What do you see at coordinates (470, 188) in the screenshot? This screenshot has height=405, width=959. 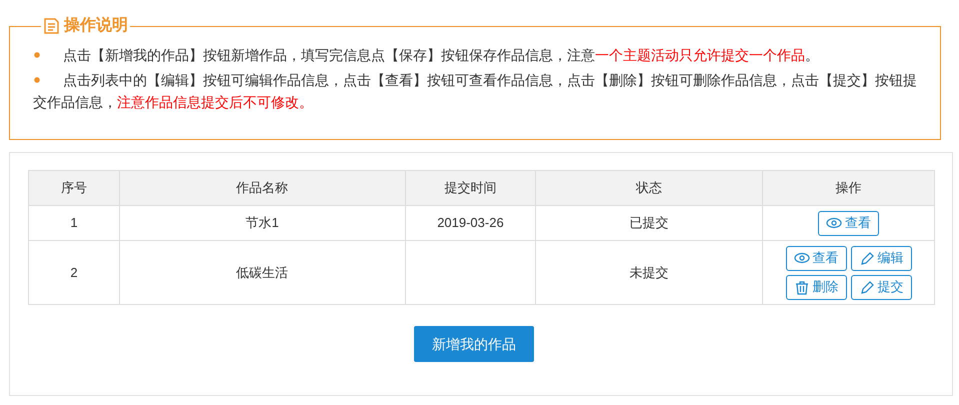 I see `column-header: 提交时间` at bounding box center [470, 188].